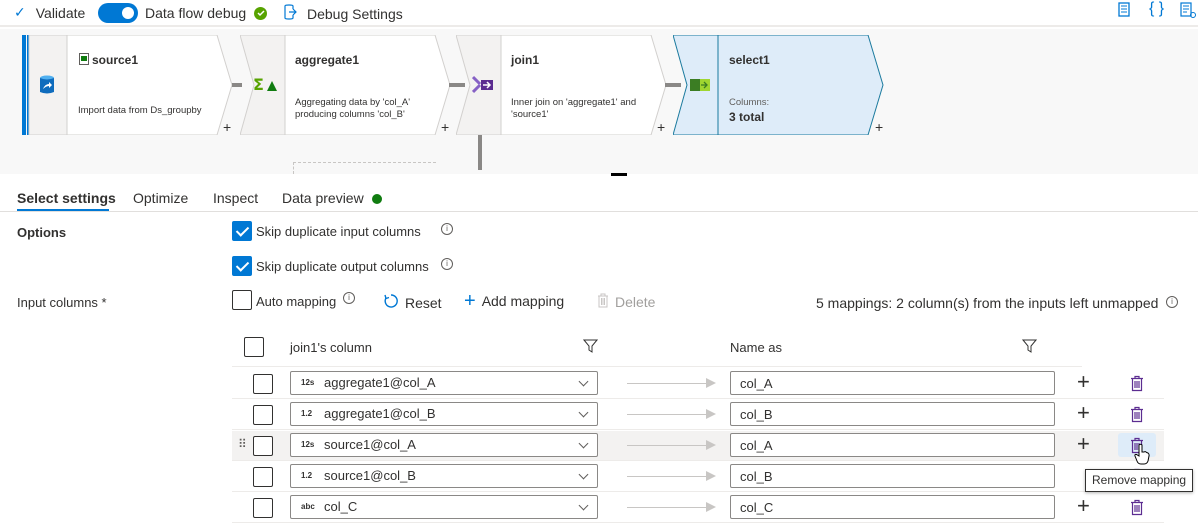 The image size is (1198, 528). What do you see at coordinates (308, 506) in the screenshot?
I see `type-icon: abc` at bounding box center [308, 506].